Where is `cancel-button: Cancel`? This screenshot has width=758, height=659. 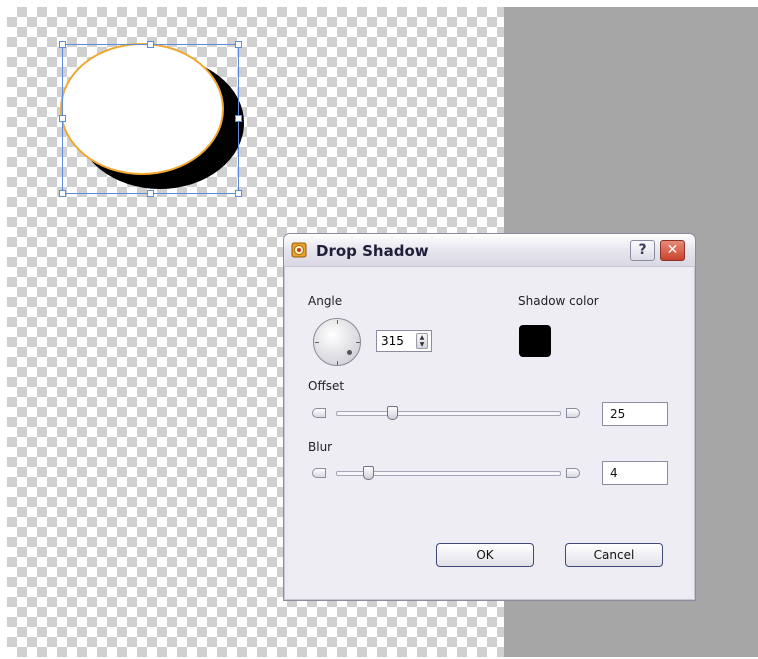
cancel-button: Cancel is located at coordinates (614, 555).